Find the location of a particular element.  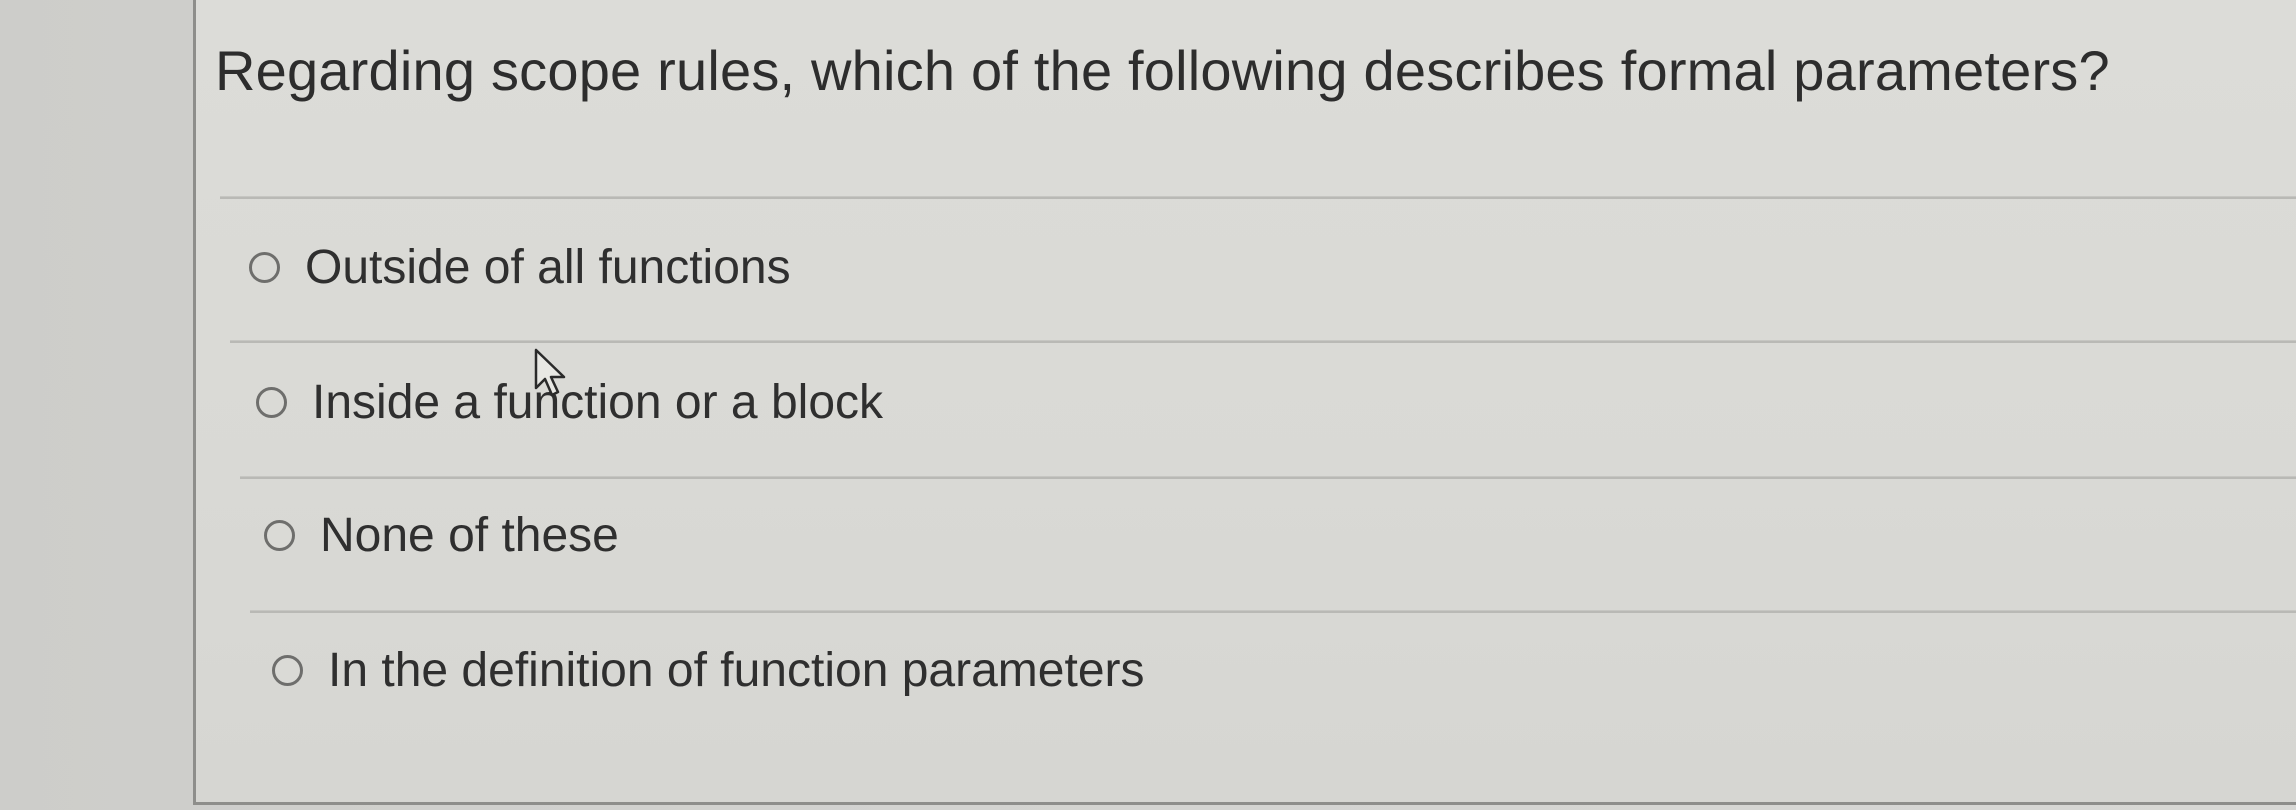

option-inside-function-or-block: Inside a function or a block is located at coordinates (569, 402).